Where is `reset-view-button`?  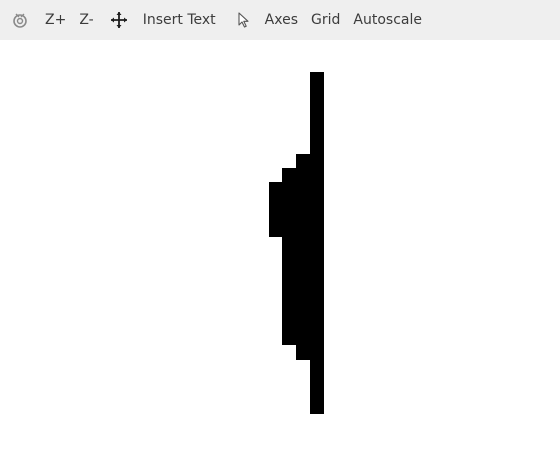
reset-view-button is located at coordinates (20, 20).